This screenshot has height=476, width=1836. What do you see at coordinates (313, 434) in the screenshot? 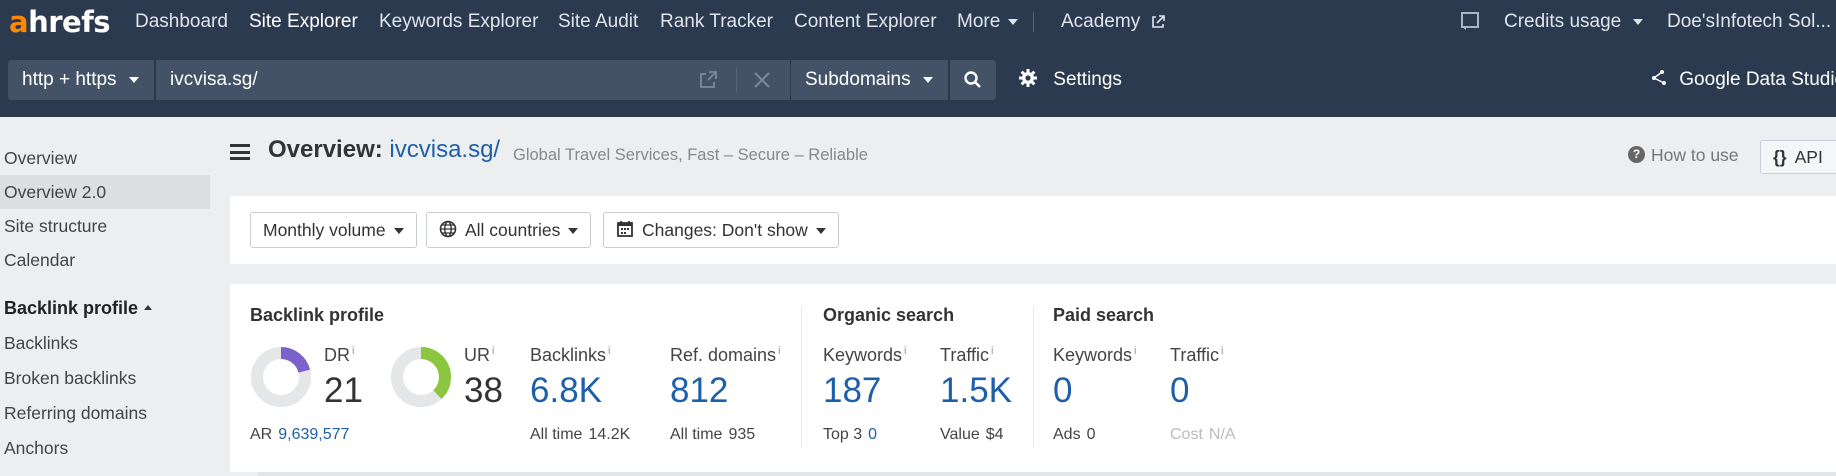
I see `ar-value: 9,639,577` at bounding box center [313, 434].